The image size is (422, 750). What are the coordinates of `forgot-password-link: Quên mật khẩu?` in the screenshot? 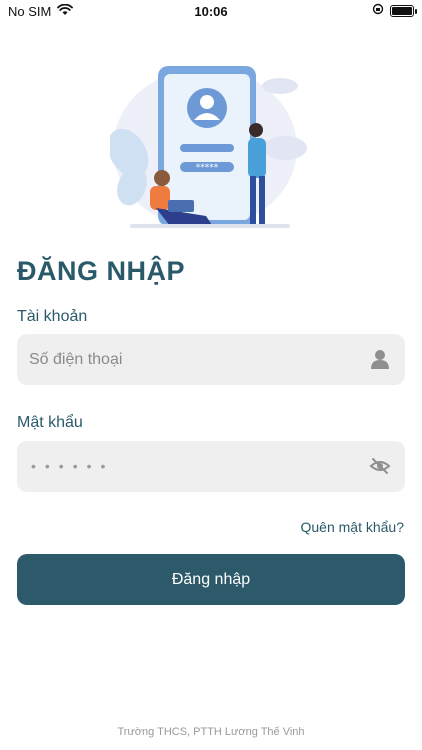 It's located at (352, 527).